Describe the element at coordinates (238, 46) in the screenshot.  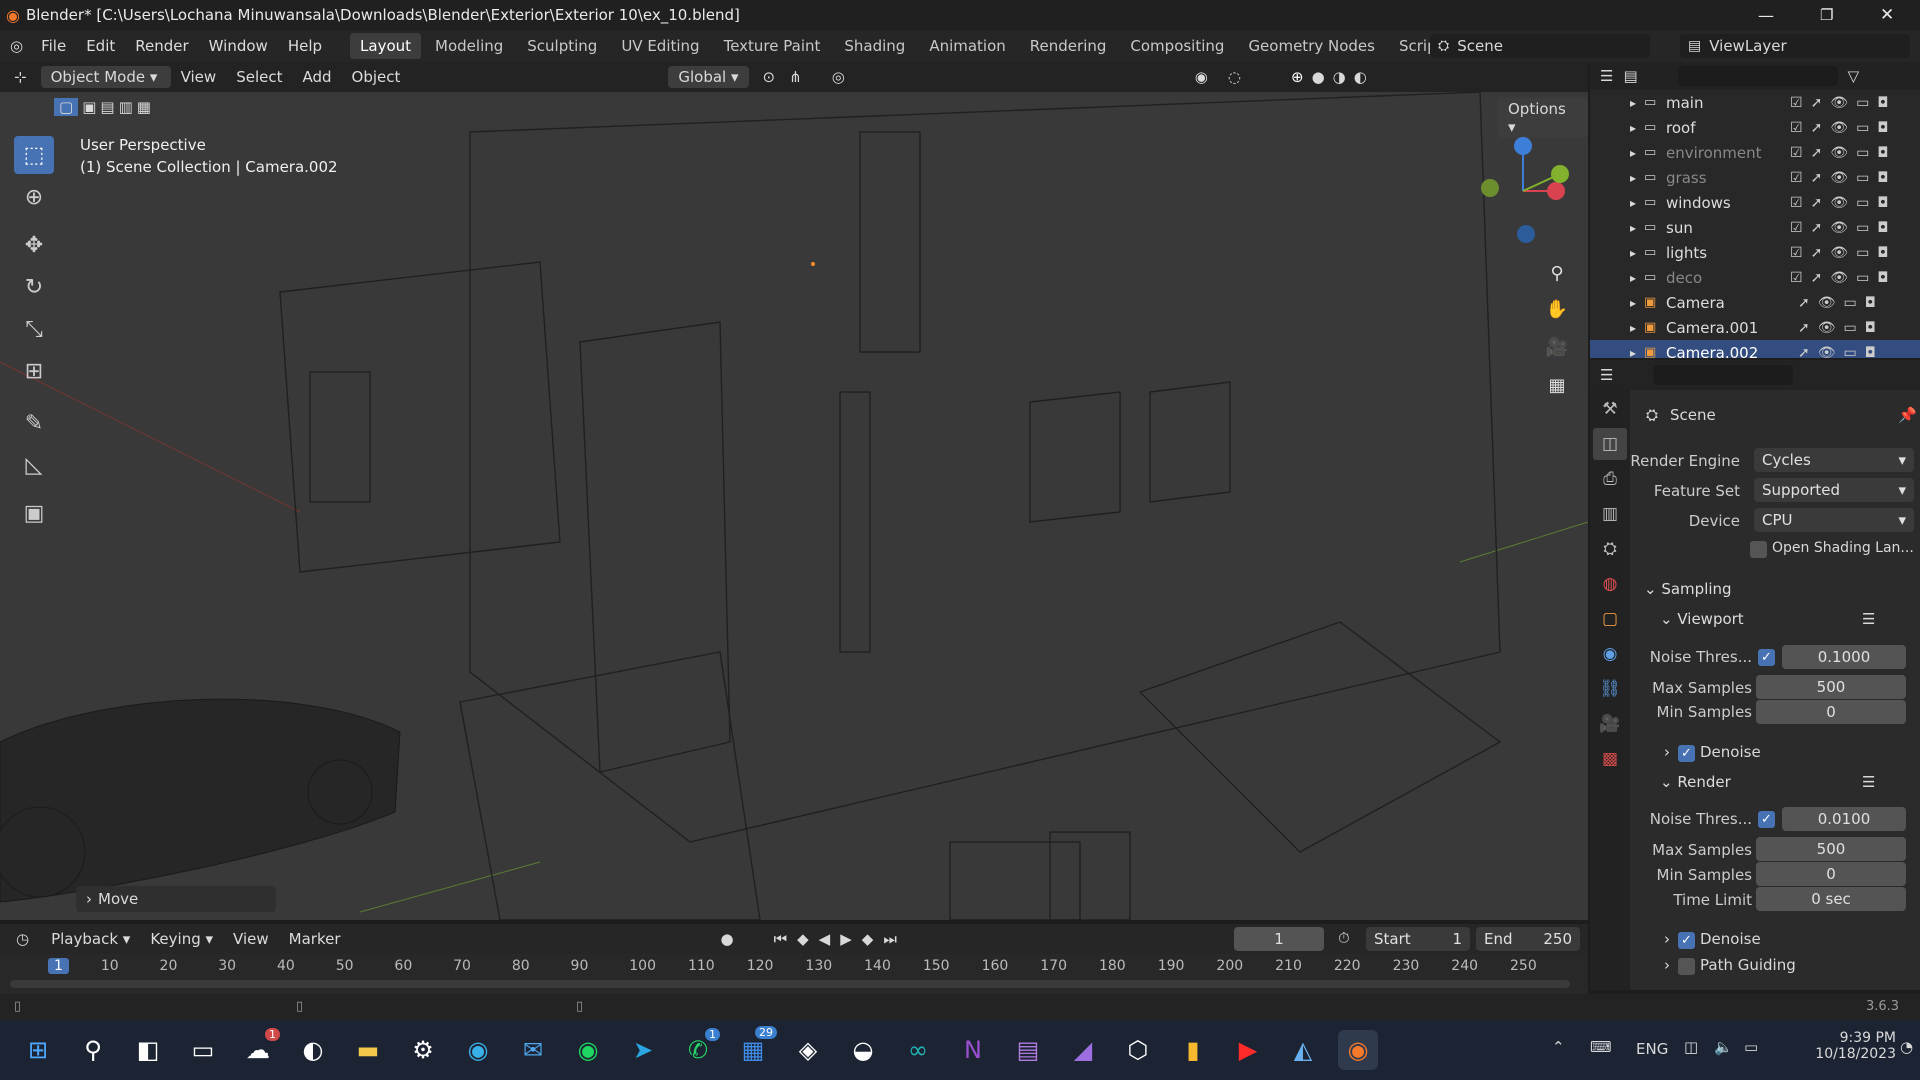
I see `menu-window: Window` at that location.